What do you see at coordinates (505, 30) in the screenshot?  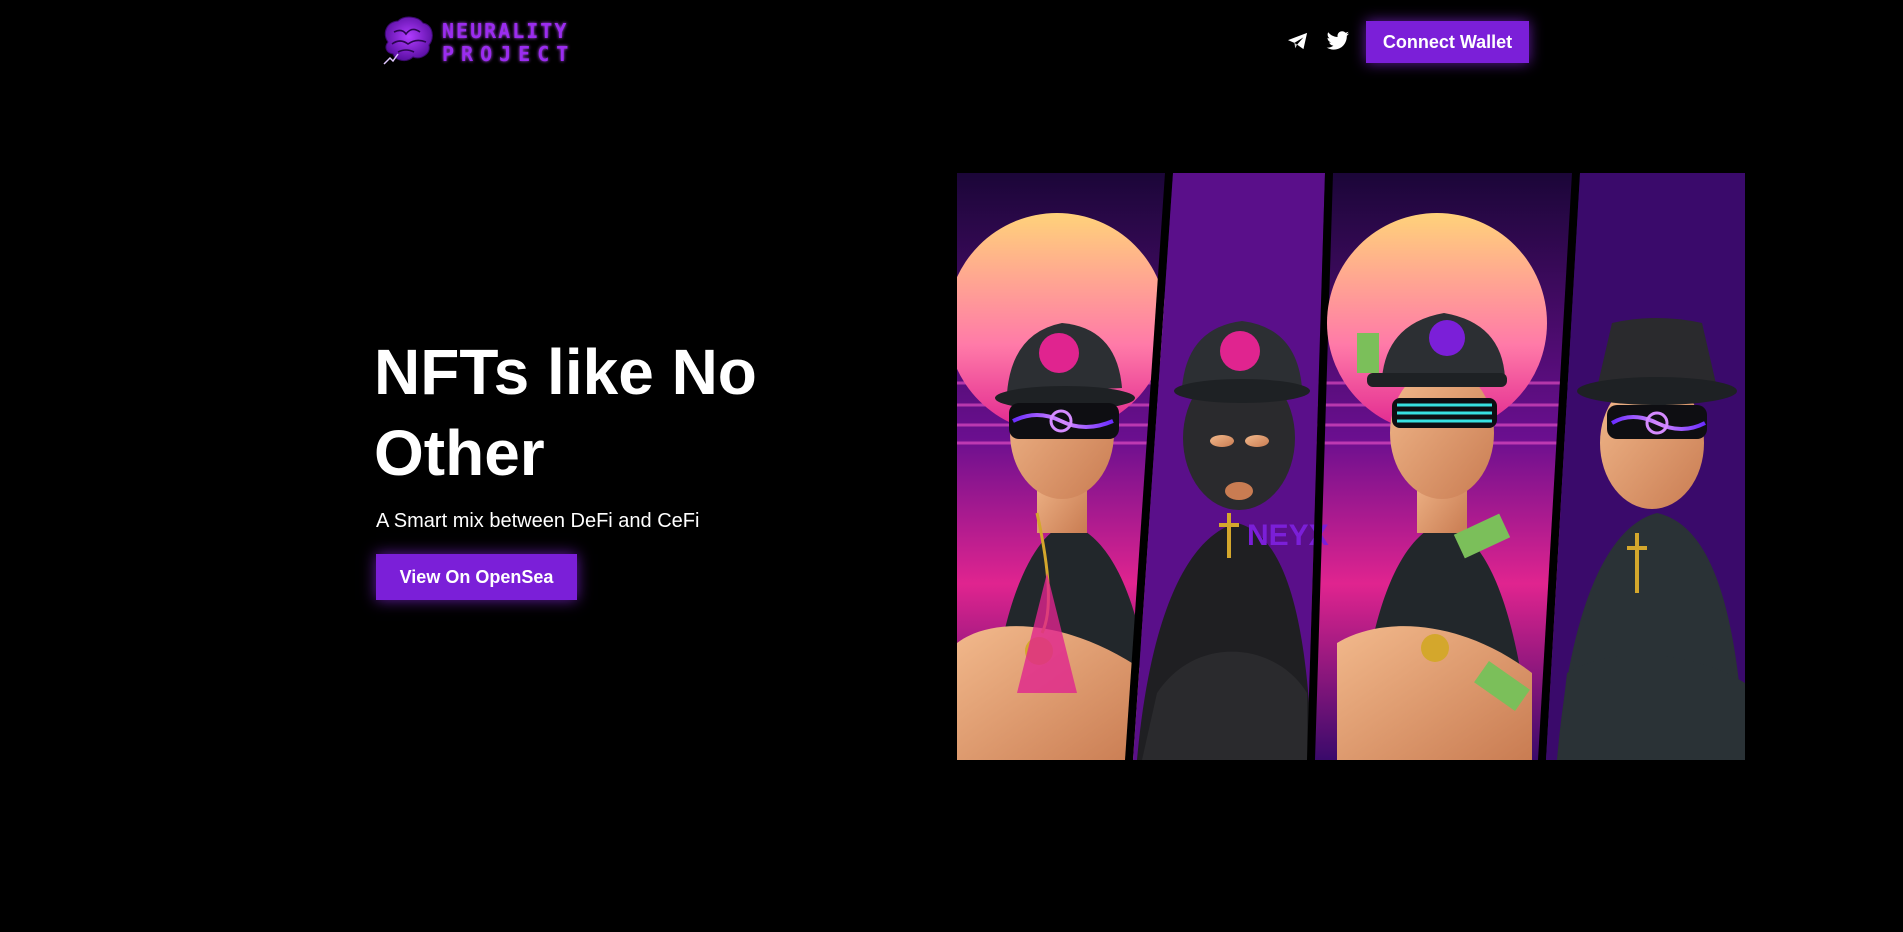 I see `logo-wordmark-line1: NEURALITY` at bounding box center [505, 30].